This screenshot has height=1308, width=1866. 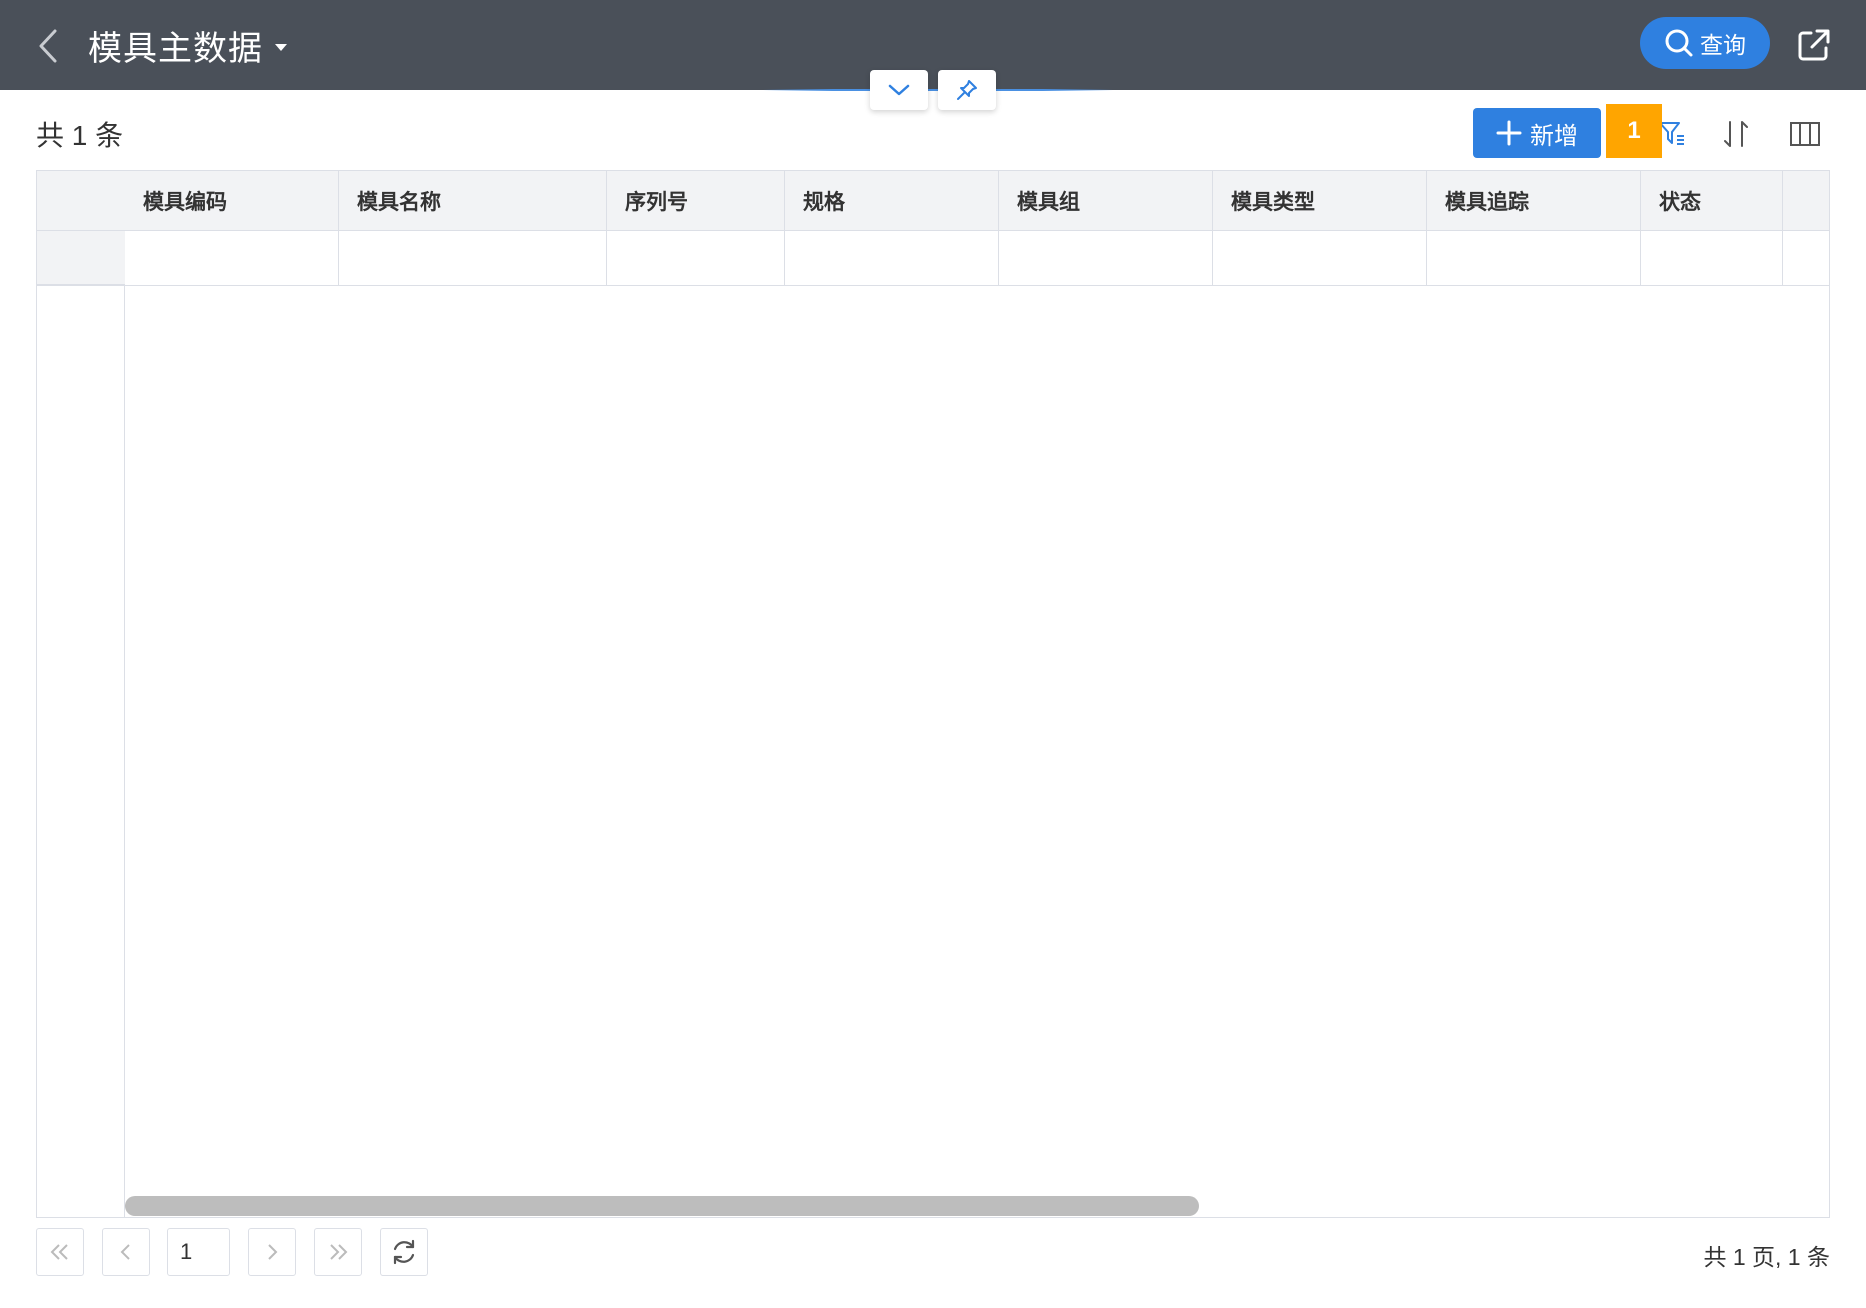 I want to click on page-number-input, so click(x=198, y=1252).